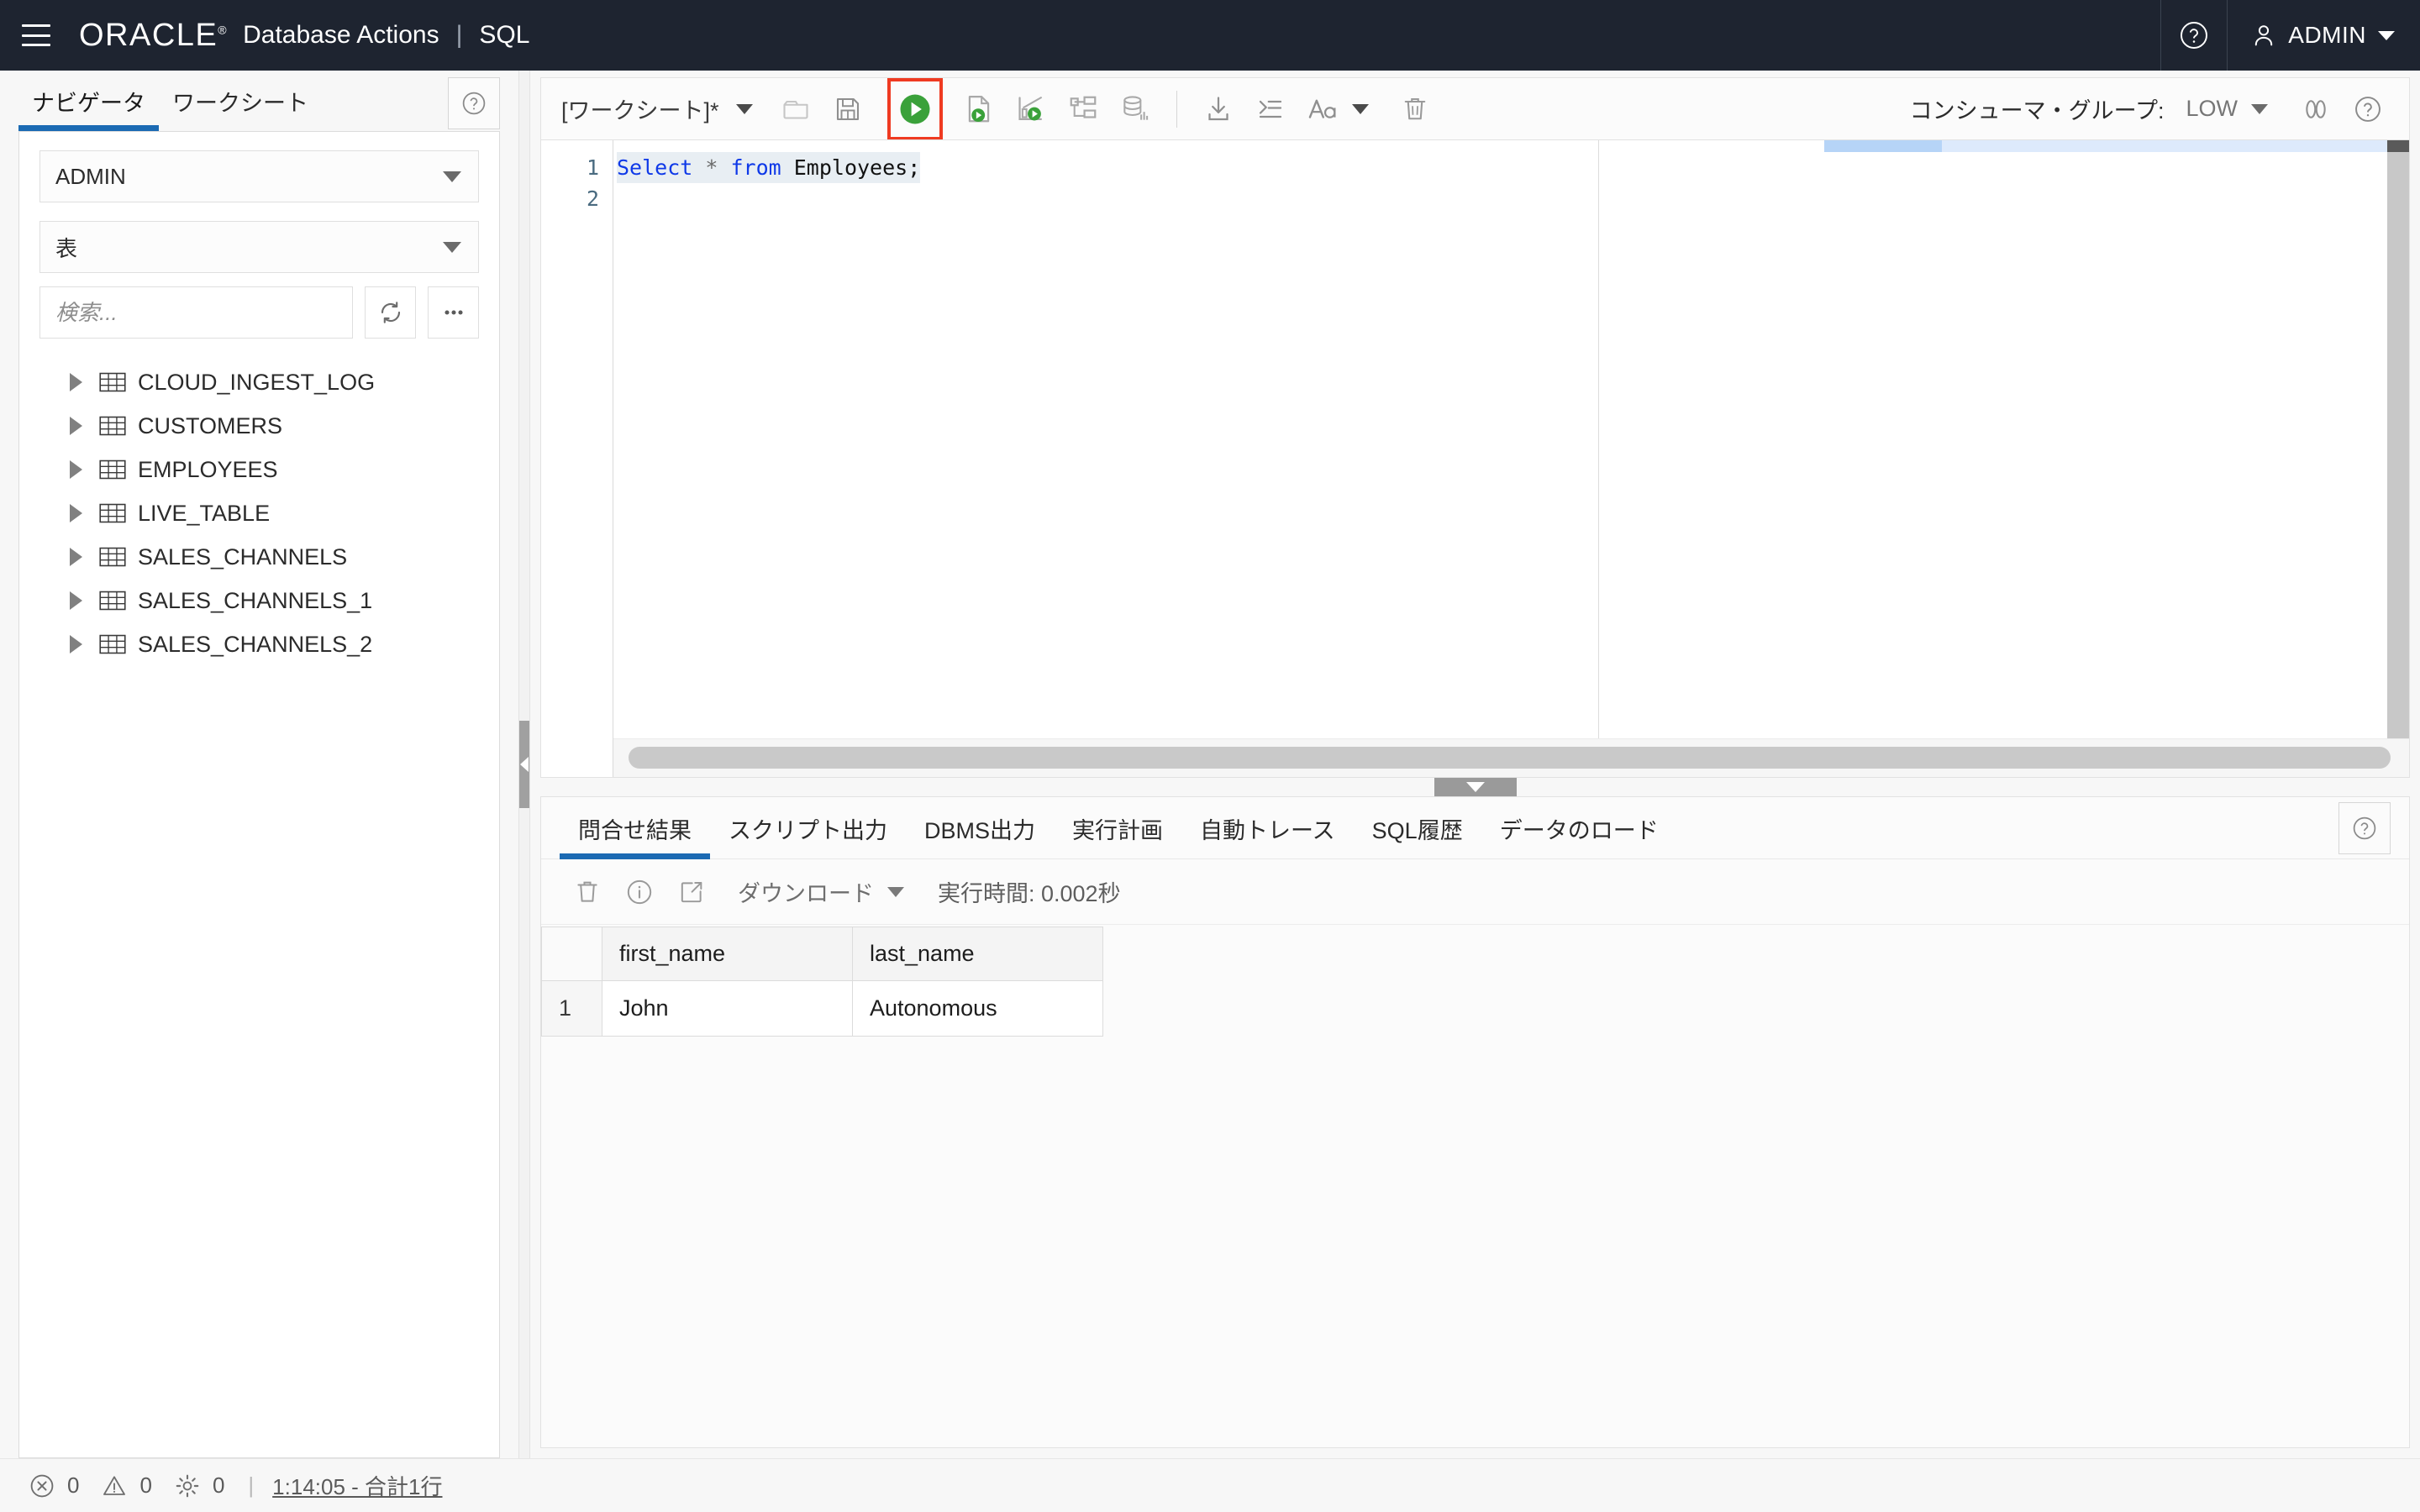 This screenshot has height=1512, width=2420. Describe the element at coordinates (796, 109) in the screenshot. I see `open-file-button` at that location.